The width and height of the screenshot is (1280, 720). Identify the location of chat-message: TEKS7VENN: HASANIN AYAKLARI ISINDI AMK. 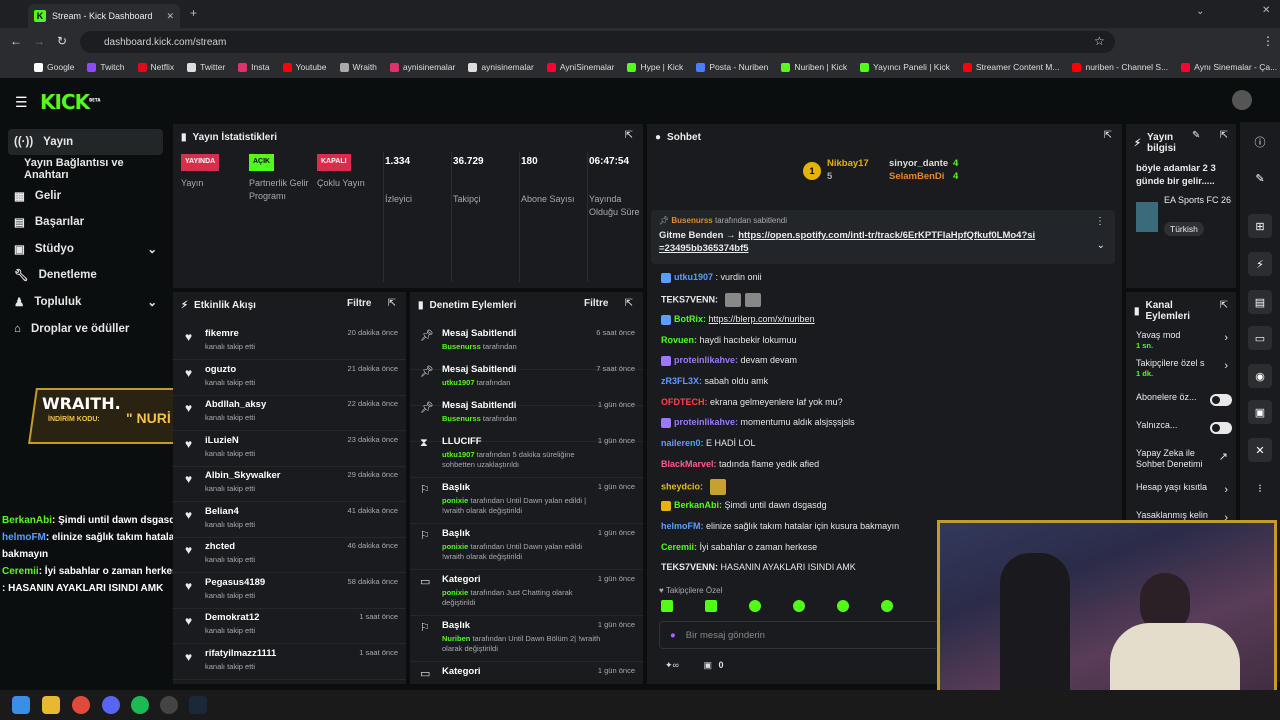
(758, 567).